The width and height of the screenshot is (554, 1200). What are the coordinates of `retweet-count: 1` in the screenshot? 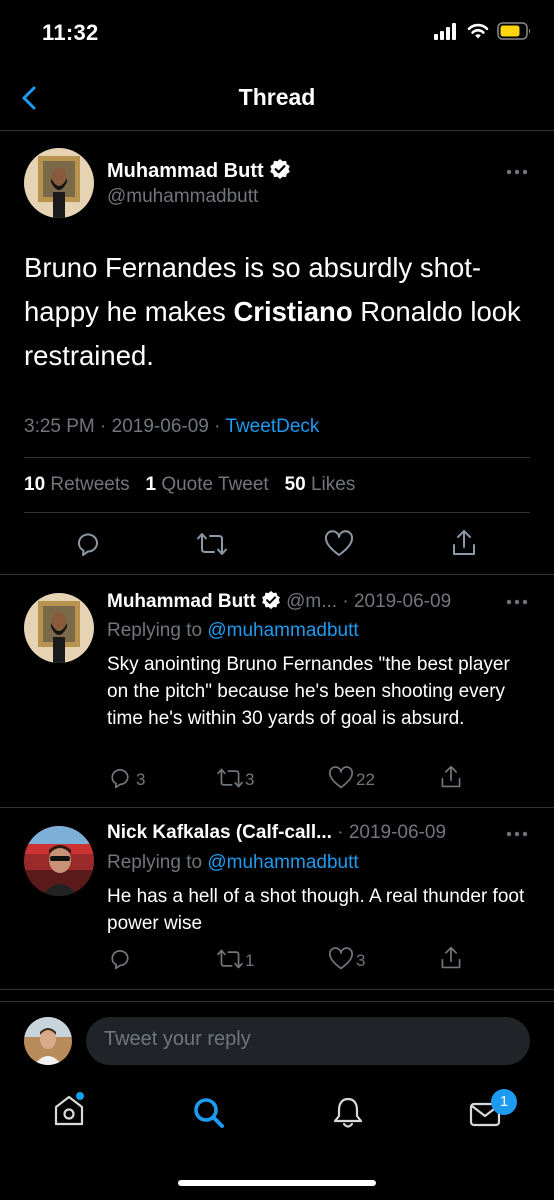 It's located at (250, 960).